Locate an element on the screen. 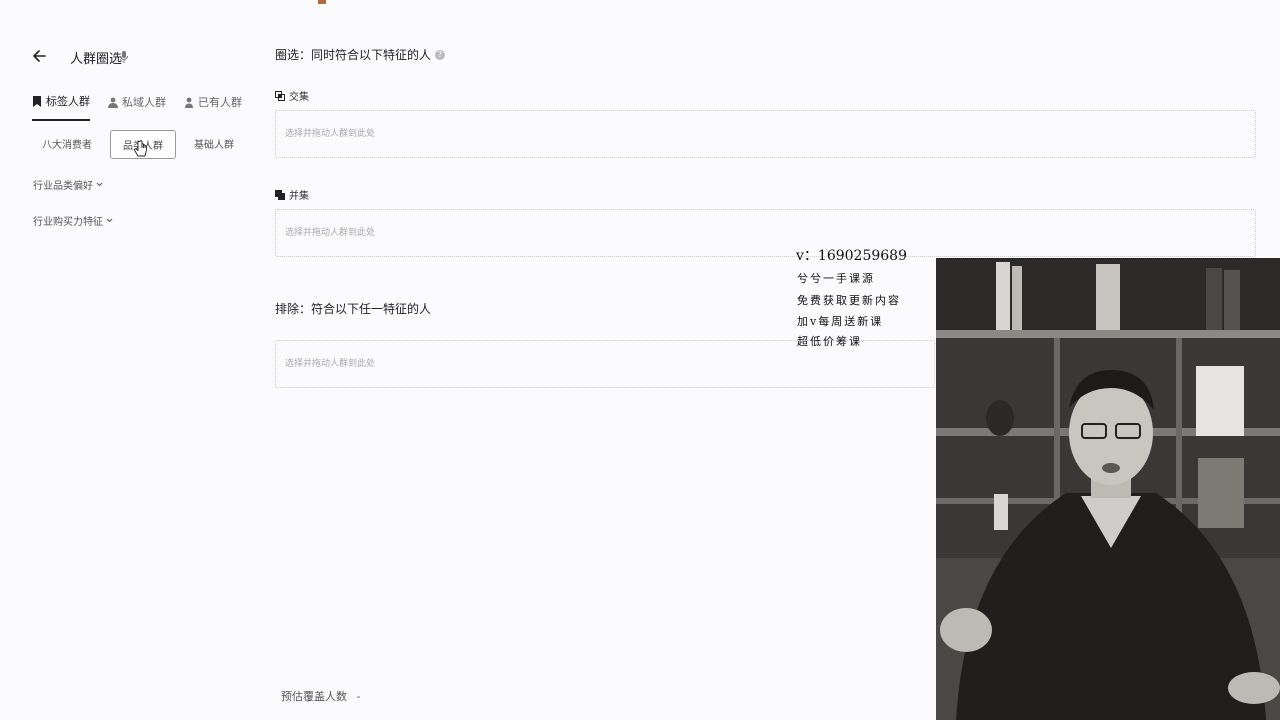 The height and width of the screenshot is (720, 1280). tab-label: 已有人群 is located at coordinates (220, 102).